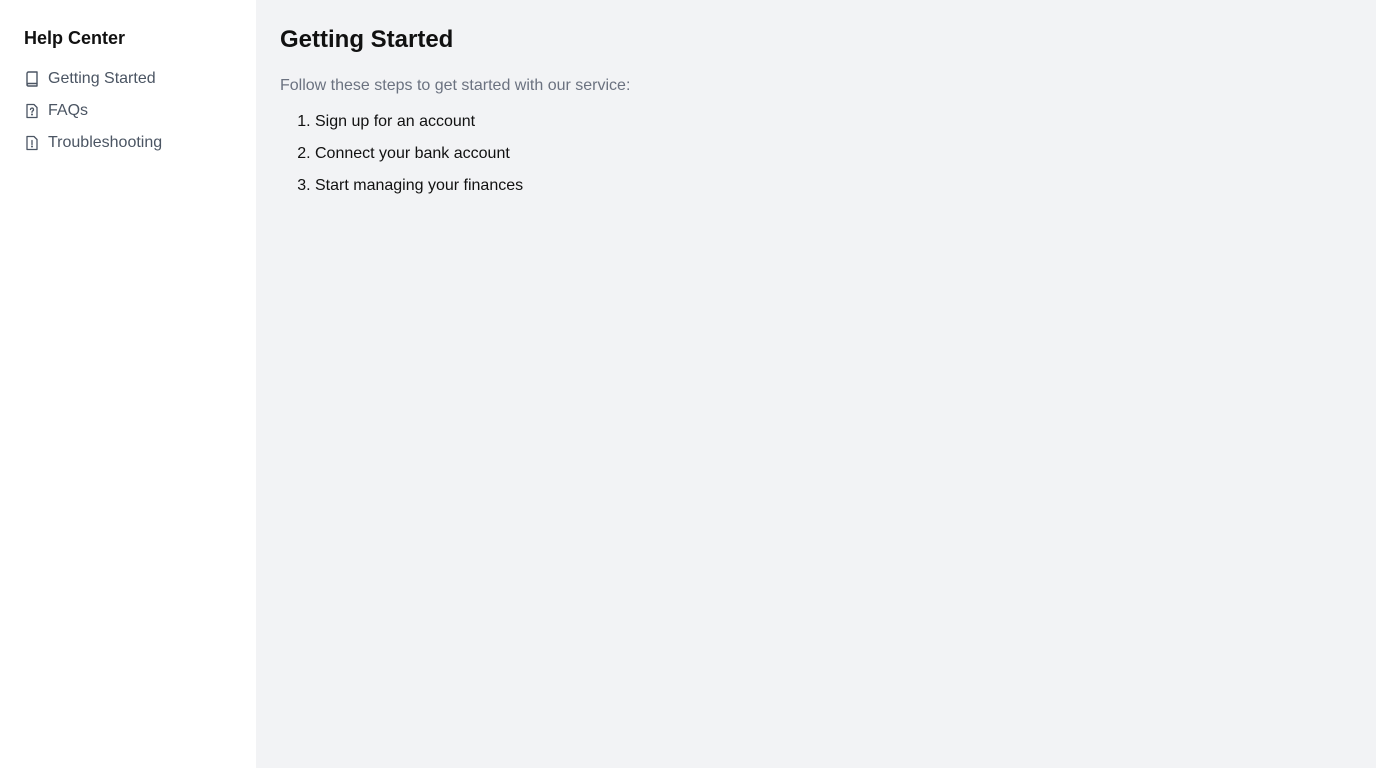 The height and width of the screenshot is (768, 1376). I want to click on sidebar-item-troubleshooting: Troubleshooting, so click(128, 143).